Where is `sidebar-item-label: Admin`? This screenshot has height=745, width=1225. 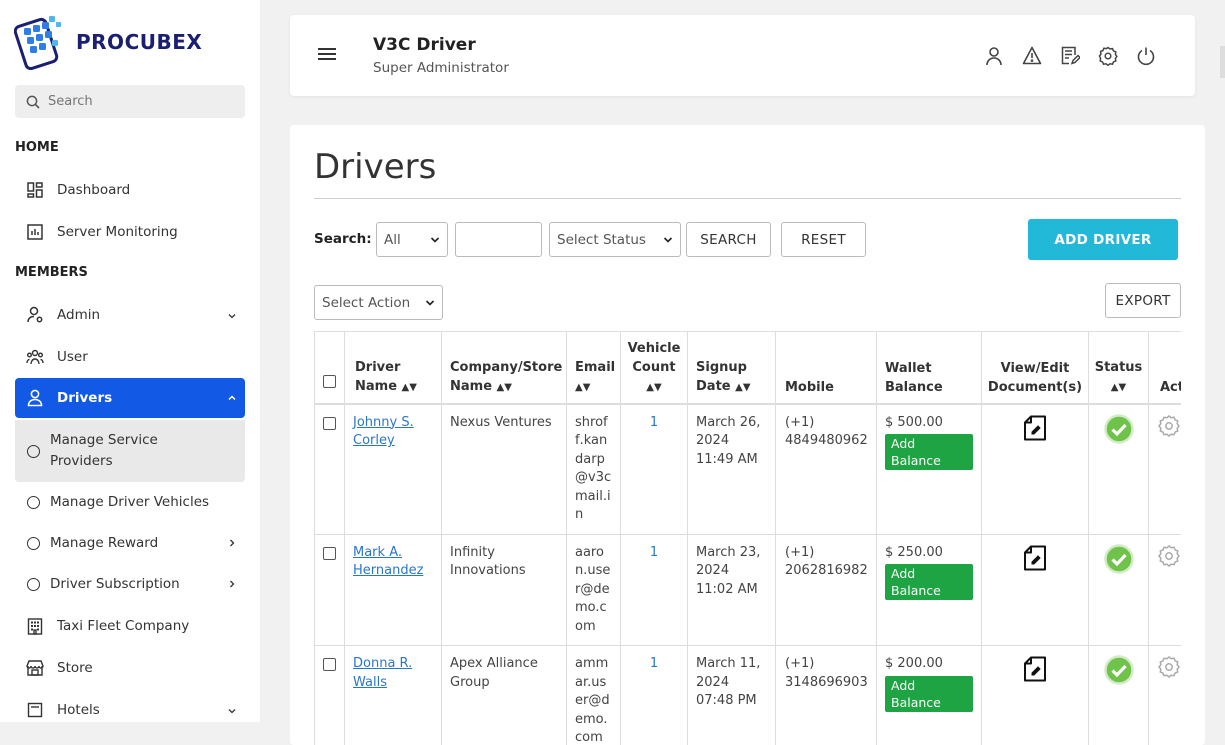 sidebar-item-label: Admin is located at coordinates (78, 315).